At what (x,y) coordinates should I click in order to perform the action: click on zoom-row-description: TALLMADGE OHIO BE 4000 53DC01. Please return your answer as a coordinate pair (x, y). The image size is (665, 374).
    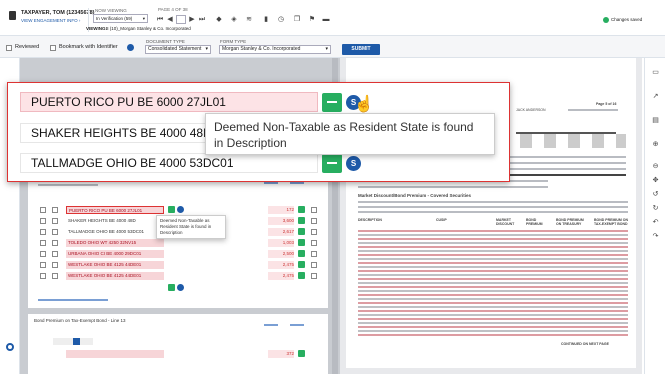
    Looking at the image, I should click on (169, 163).